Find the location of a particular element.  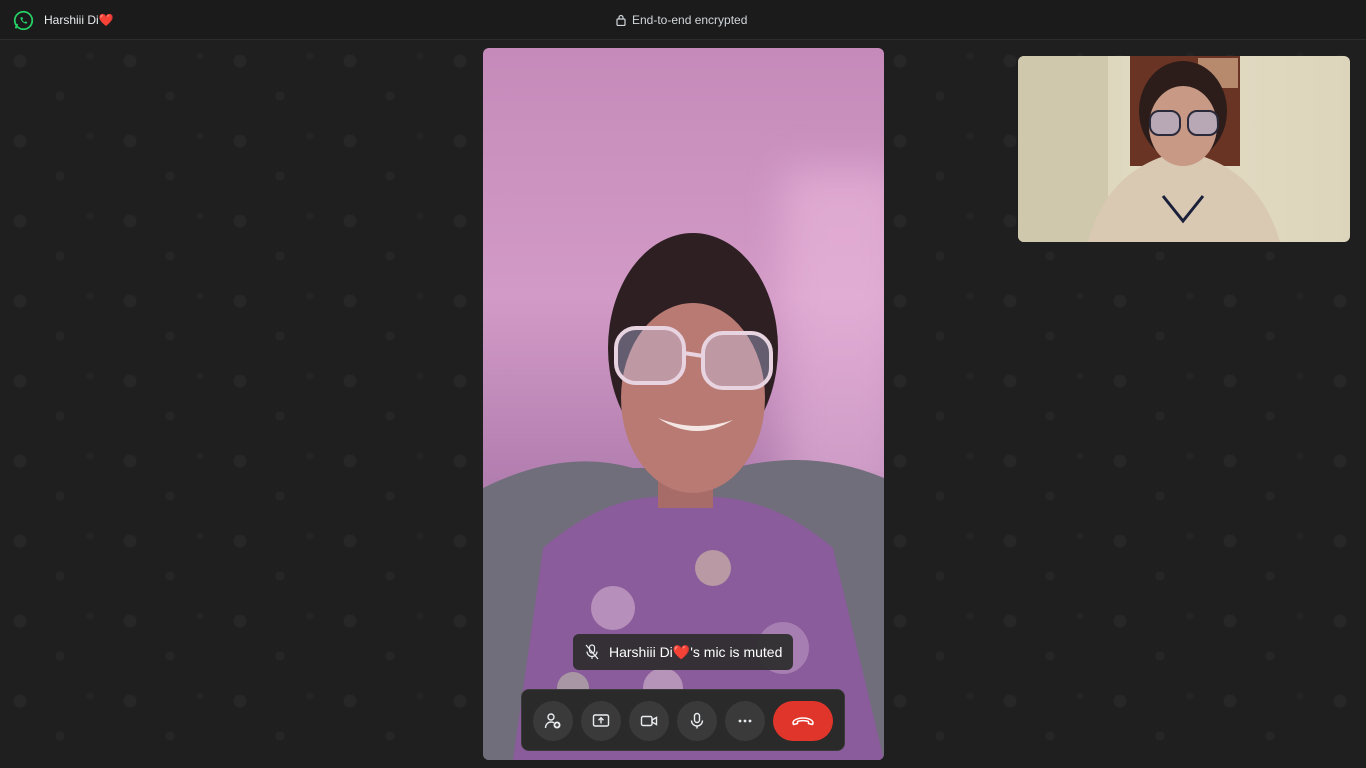

title-bar: Harshiii Di❤️ End-to-end encrypted is located at coordinates (683, 20).